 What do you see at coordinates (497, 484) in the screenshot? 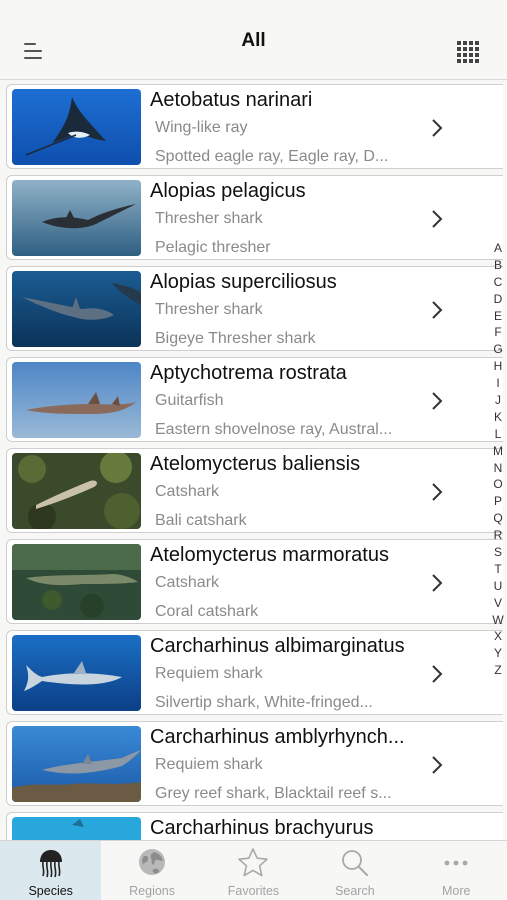
I see `index-letter: O` at bounding box center [497, 484].